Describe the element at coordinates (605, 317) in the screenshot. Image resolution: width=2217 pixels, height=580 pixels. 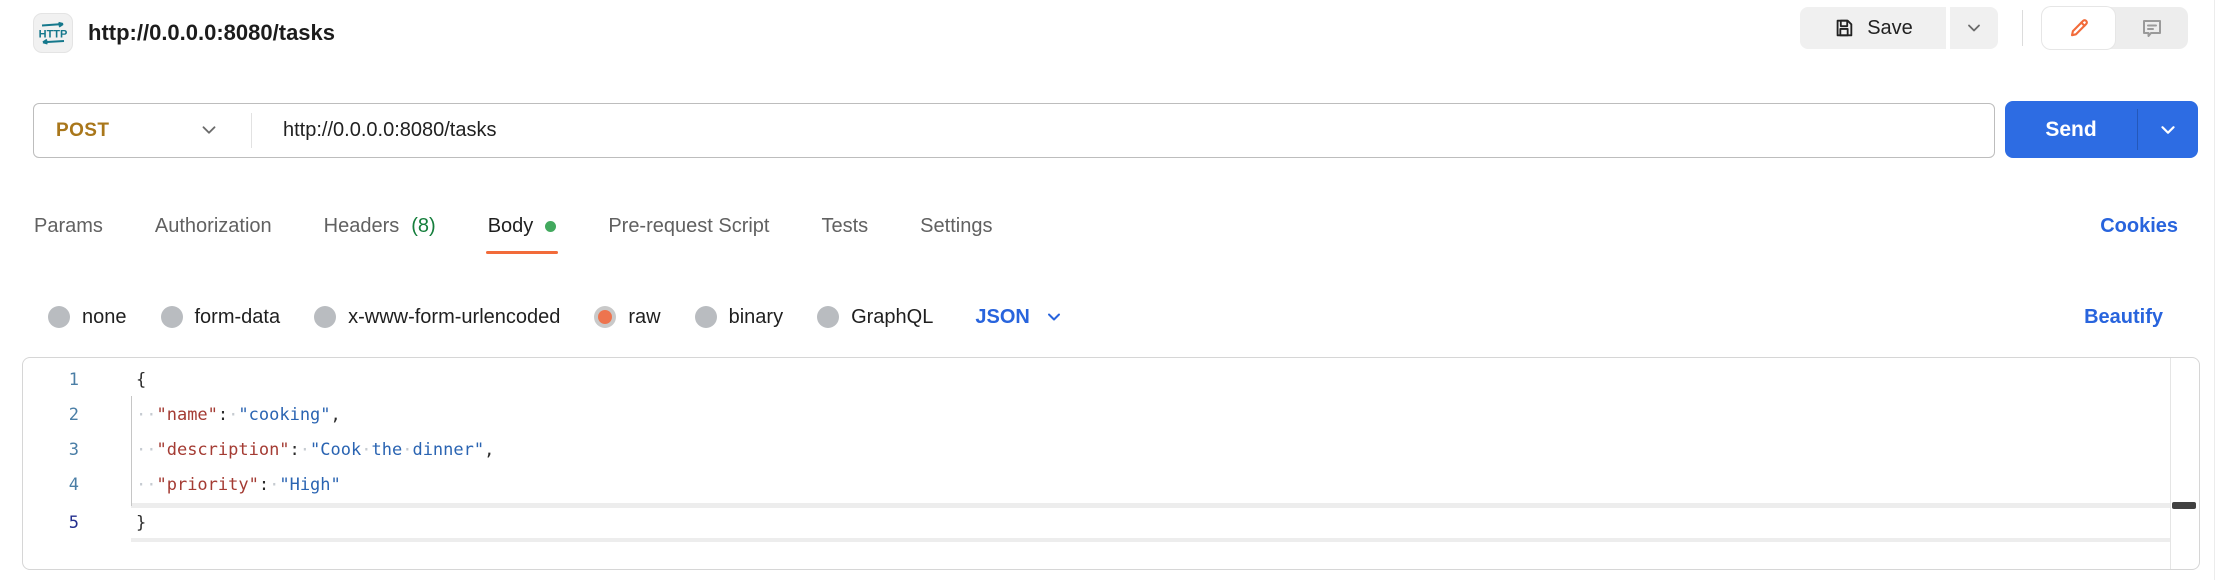
I see `radio-selected-icon` at that location.